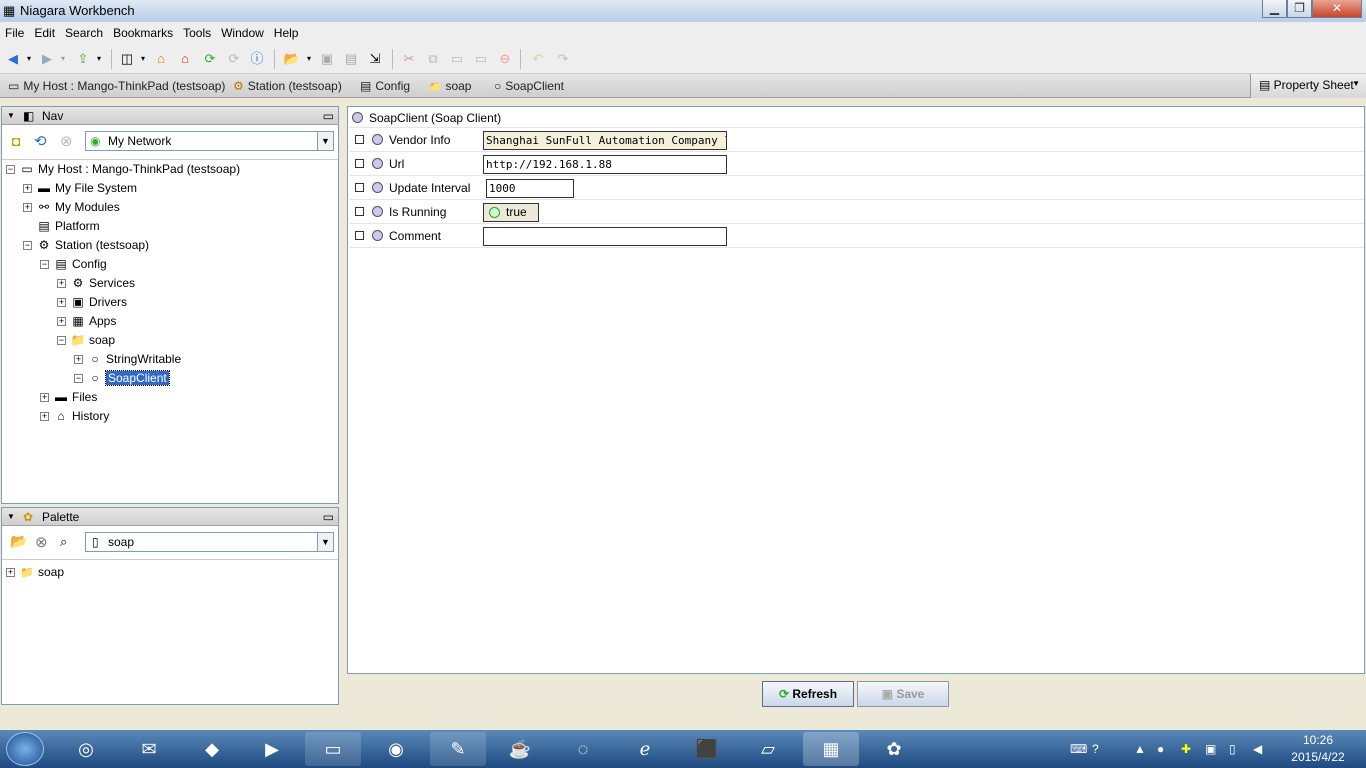  I want to click on tree-node: + ⌂ History, so click(170, 416).